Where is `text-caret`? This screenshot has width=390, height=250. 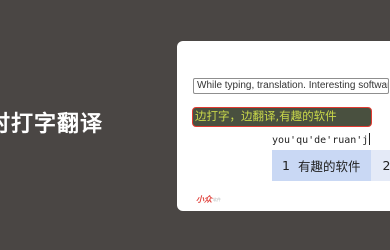
text-caret is located at coordinates (370, 139).